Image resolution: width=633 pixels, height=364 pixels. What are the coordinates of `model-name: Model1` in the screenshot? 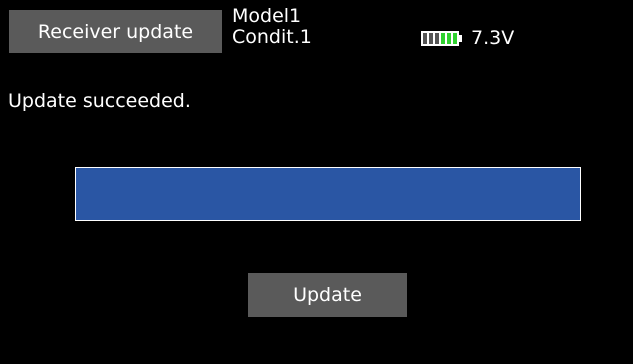 It's located at (267, 16).